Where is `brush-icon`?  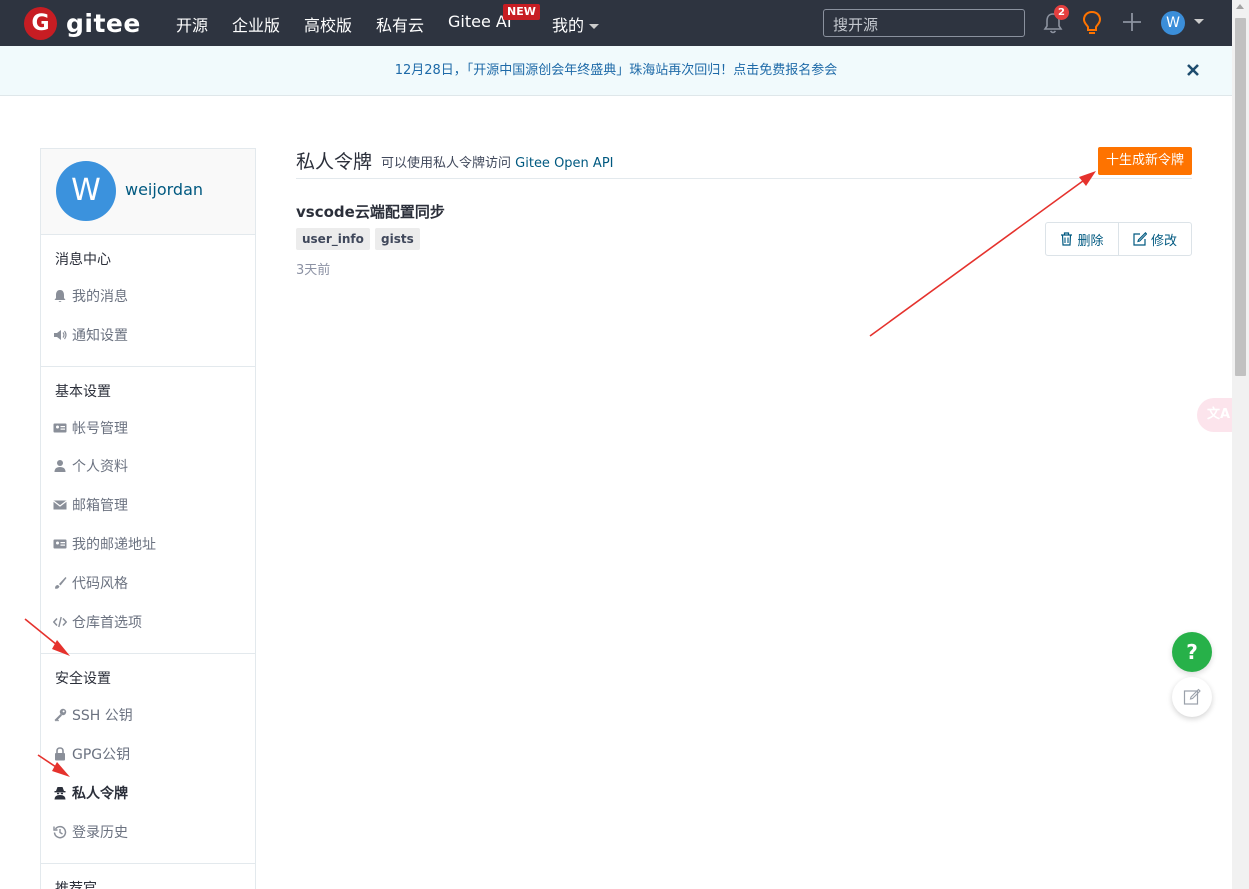 brush-icon is located at coordinates (61, 583).